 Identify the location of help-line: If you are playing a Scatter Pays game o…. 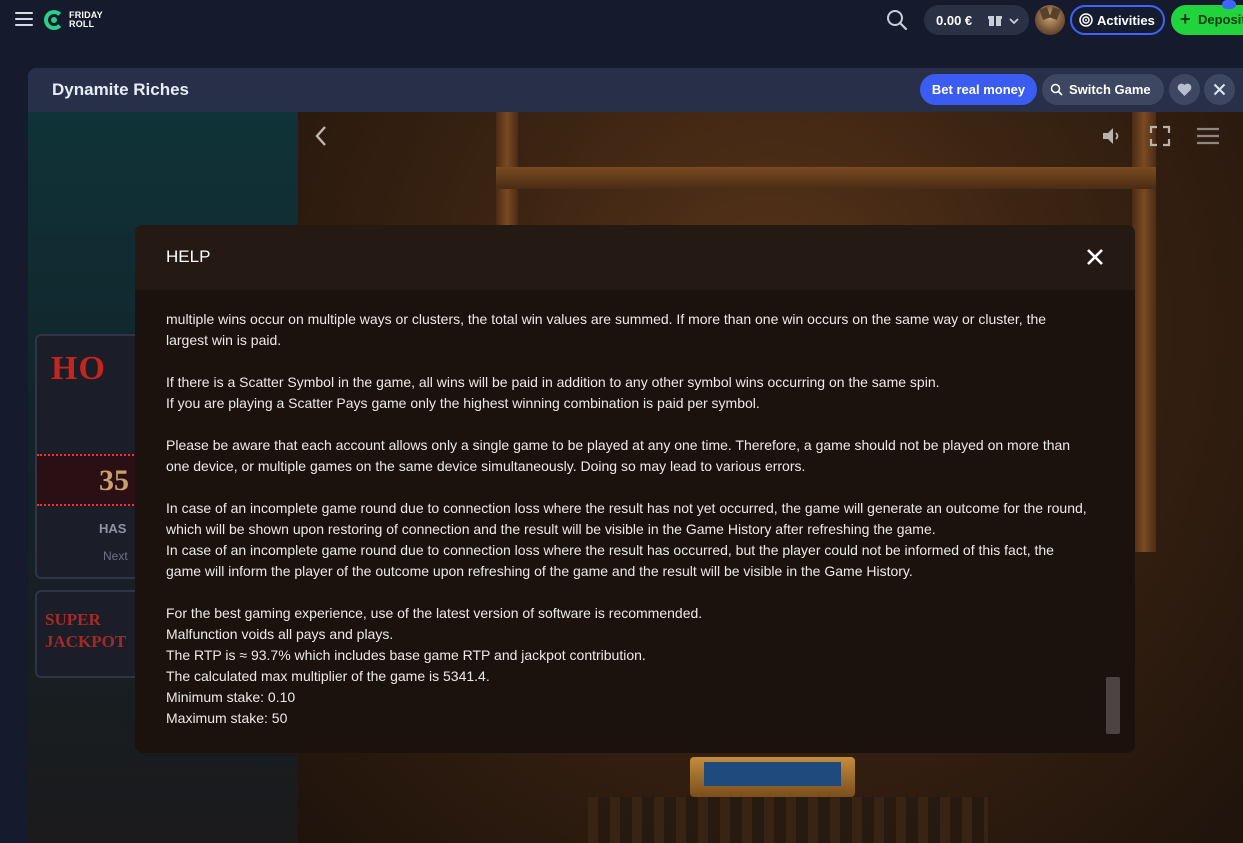
(463, 403).